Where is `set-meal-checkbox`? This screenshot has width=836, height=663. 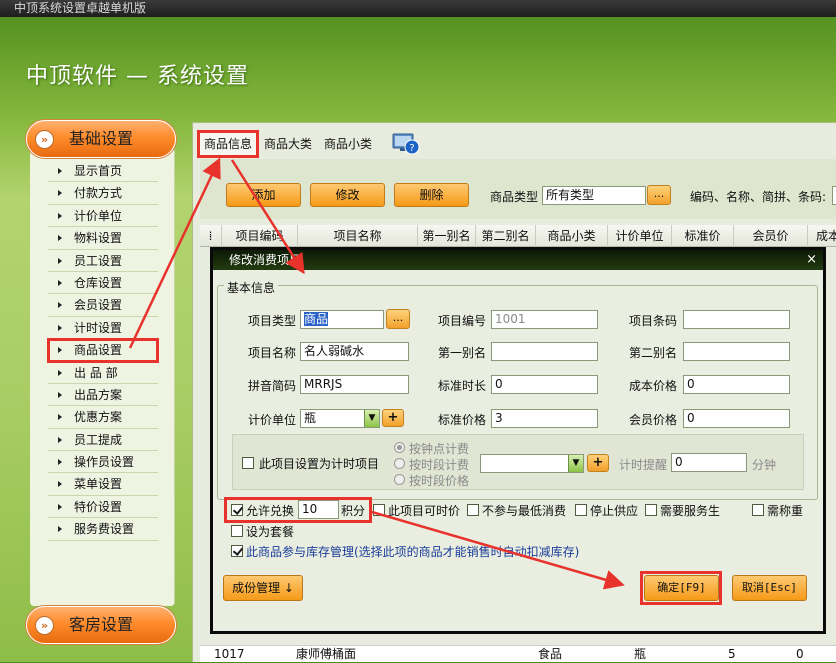
set-meal-checkbox is located at coordinates (237, 531).